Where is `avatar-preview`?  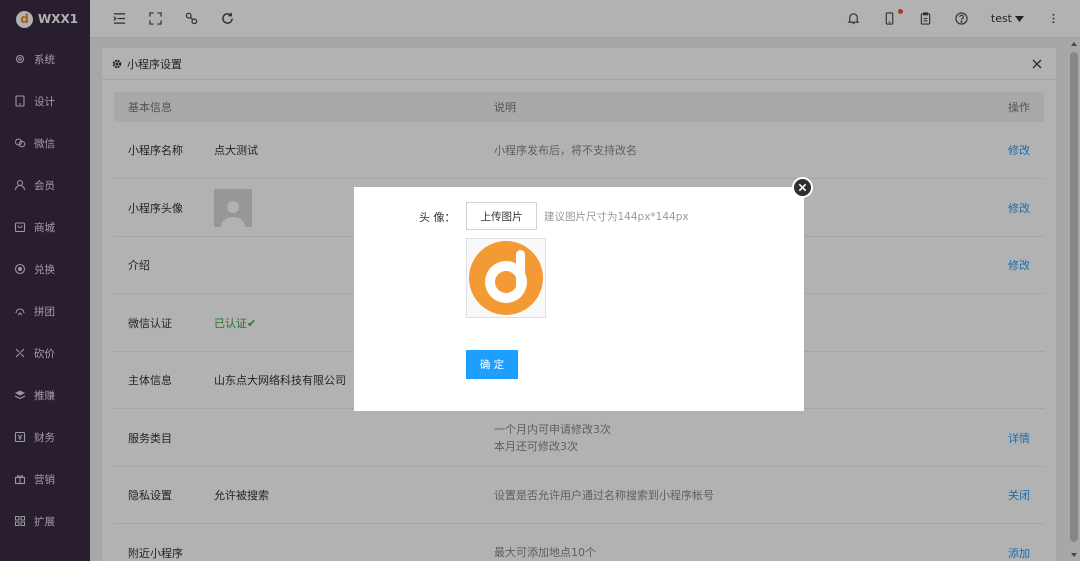 avatar-preview is located at coordinates (506, 278).